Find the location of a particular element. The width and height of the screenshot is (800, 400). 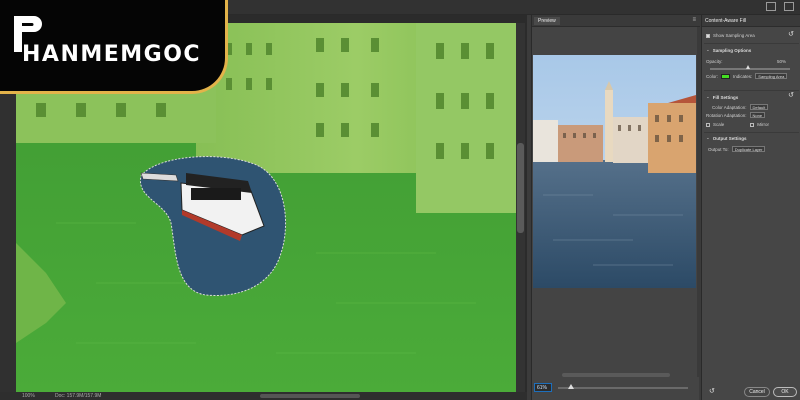

panel-footer: ↺ Cancel OK is located at coordinates (751, 392).